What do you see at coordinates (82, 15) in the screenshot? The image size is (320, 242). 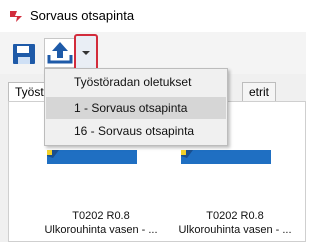 I see `window-title: Sorvaus otsapinta` at bounding box center [82, 15].